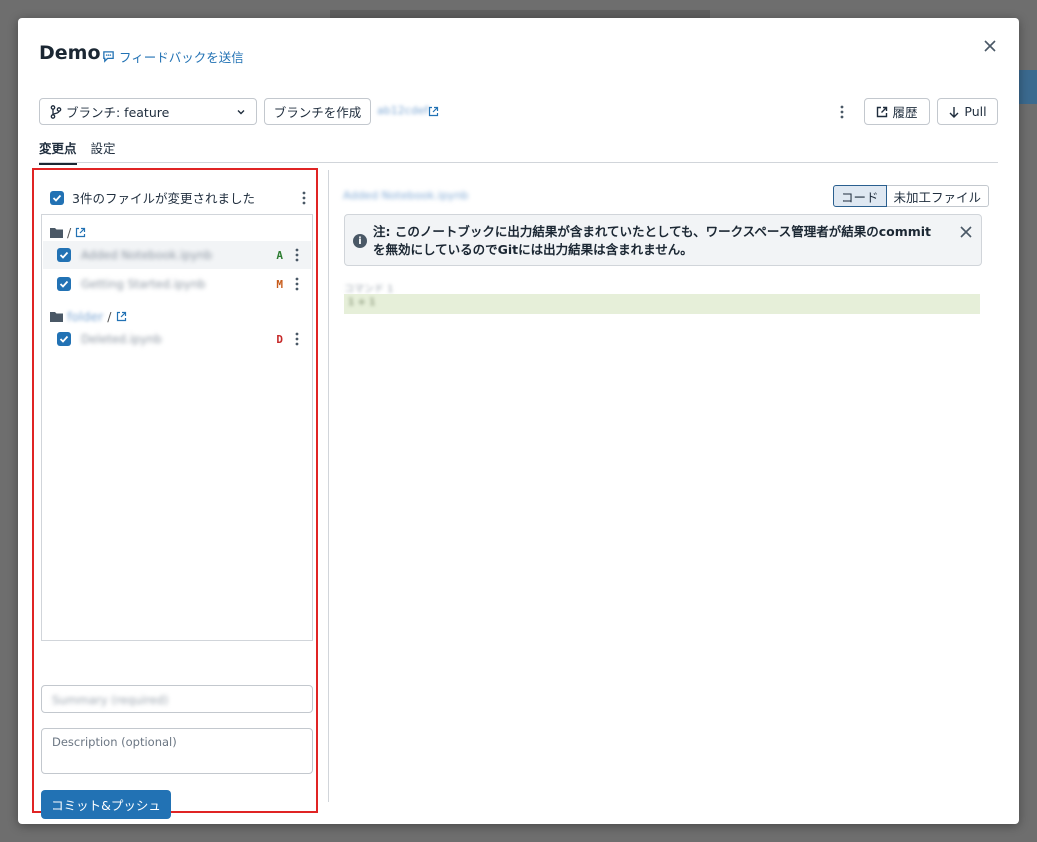  Describe the element at coordinates (241, 111) in the screenshot. I see `chevron-down-icon` at that location.